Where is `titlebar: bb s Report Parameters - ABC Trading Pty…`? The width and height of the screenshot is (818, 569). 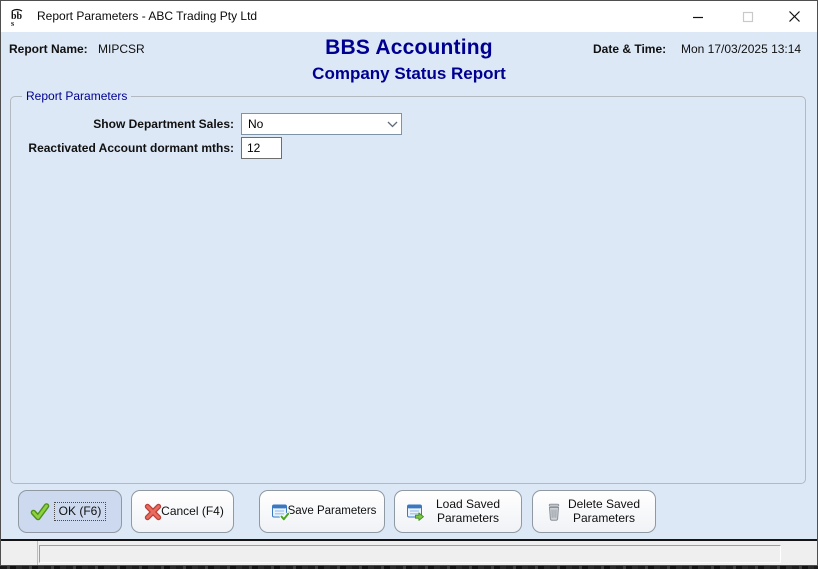 titlebar: bb s Report Parameters - ABC Trading Pty… is located at coordinates (409, 16).